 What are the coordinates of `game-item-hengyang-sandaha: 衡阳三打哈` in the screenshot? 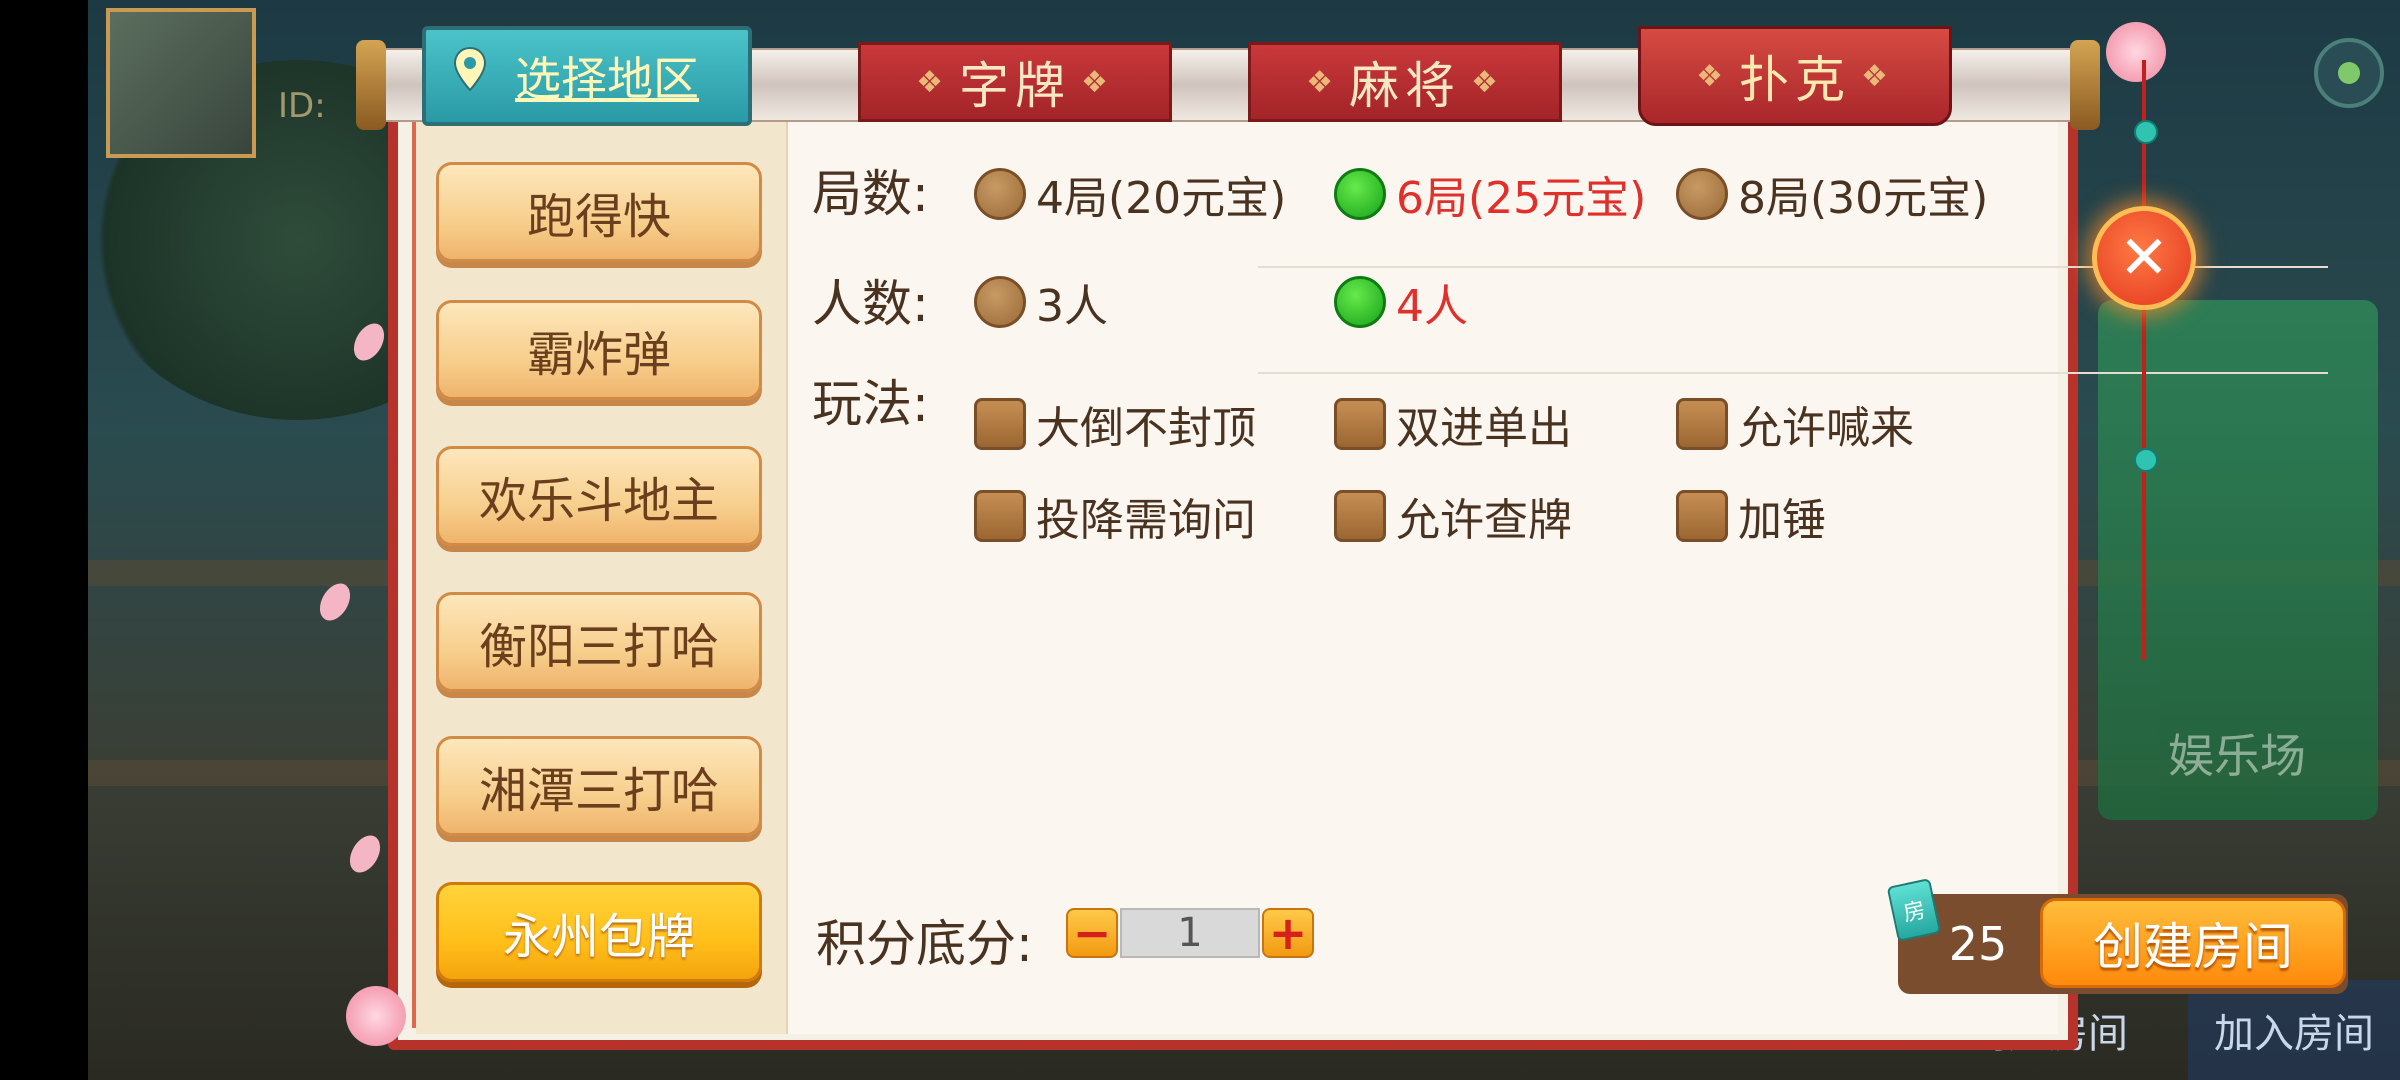 It's located at (599, 642).